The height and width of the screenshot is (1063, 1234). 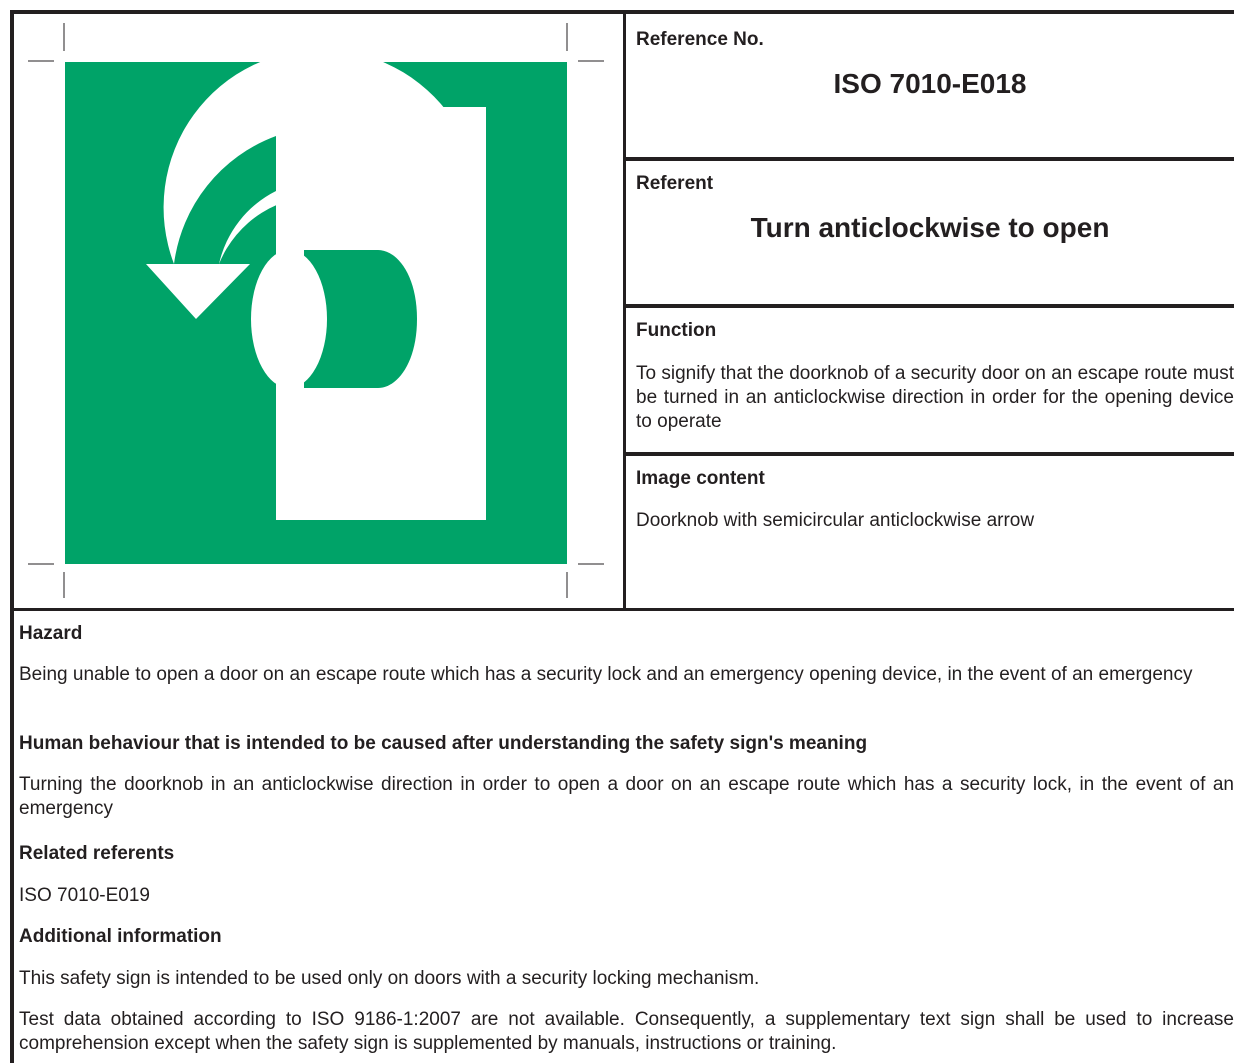 I want to click on referent-label: Referent, so click(x=675, y=183).